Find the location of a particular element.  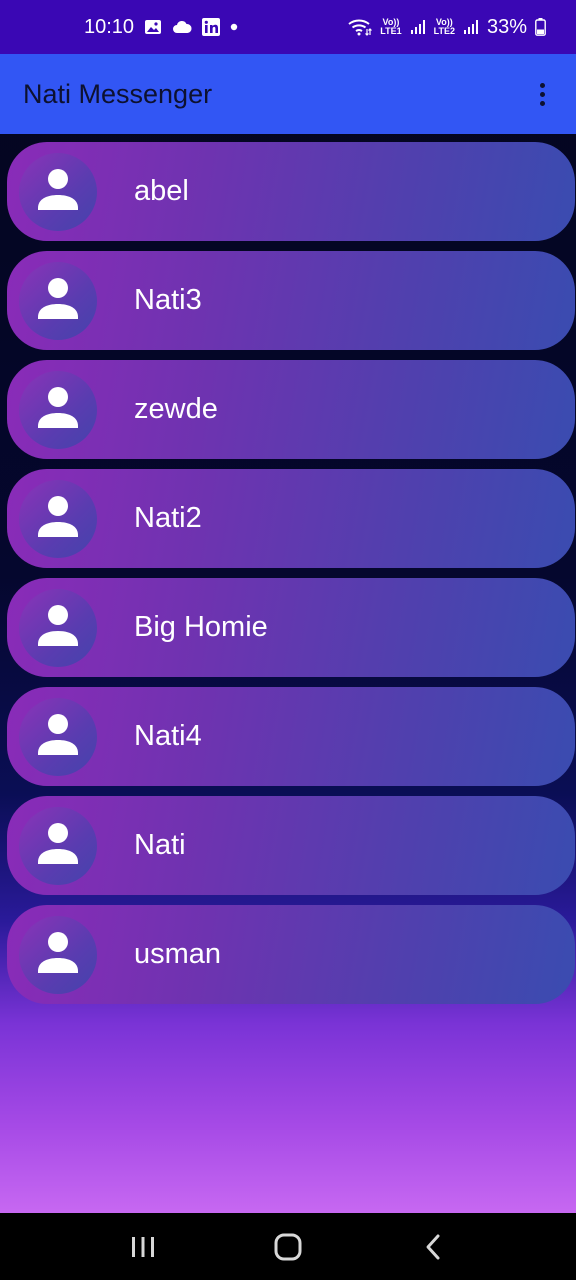

contact-name: zewde is located at coordinates (176, 409).